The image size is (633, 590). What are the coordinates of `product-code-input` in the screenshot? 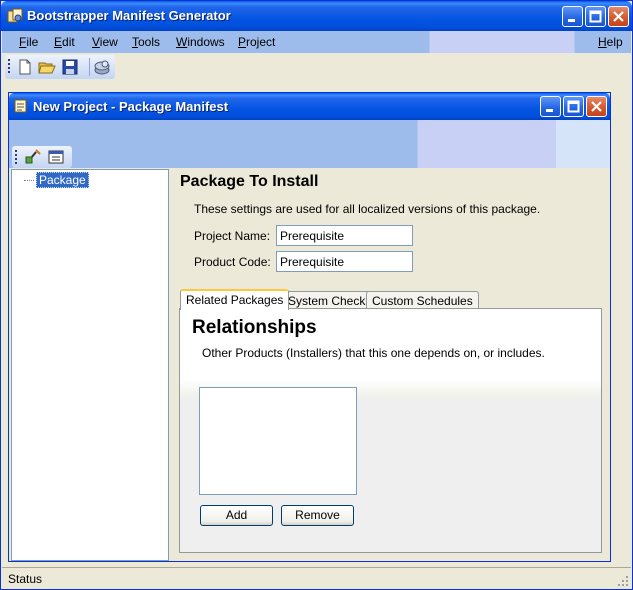 It's located at (344, 261).